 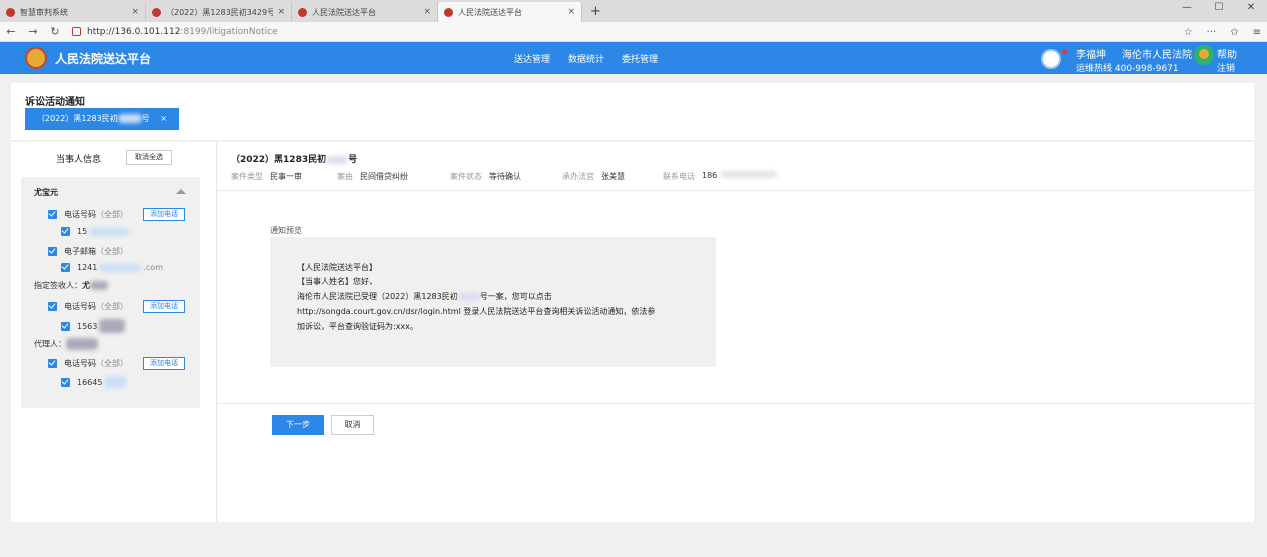 I want to click on case-tab: （2022）黑1283民初 号 ×, so click(x=102, y=119).